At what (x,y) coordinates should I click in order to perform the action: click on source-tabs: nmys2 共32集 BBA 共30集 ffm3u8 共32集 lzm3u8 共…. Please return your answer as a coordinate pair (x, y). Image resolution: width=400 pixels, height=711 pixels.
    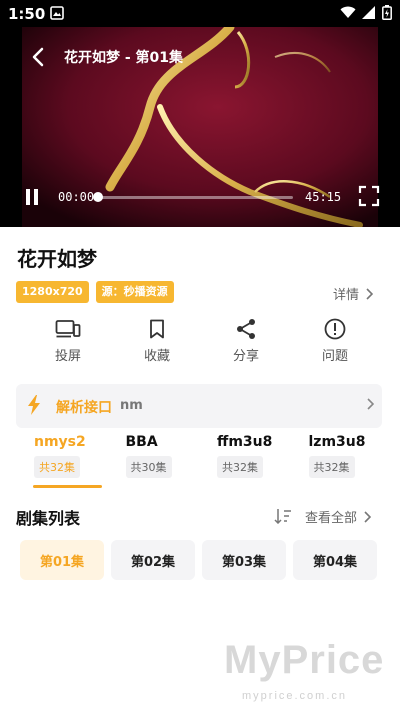
    Looking at the image, I should click on (199, 461).